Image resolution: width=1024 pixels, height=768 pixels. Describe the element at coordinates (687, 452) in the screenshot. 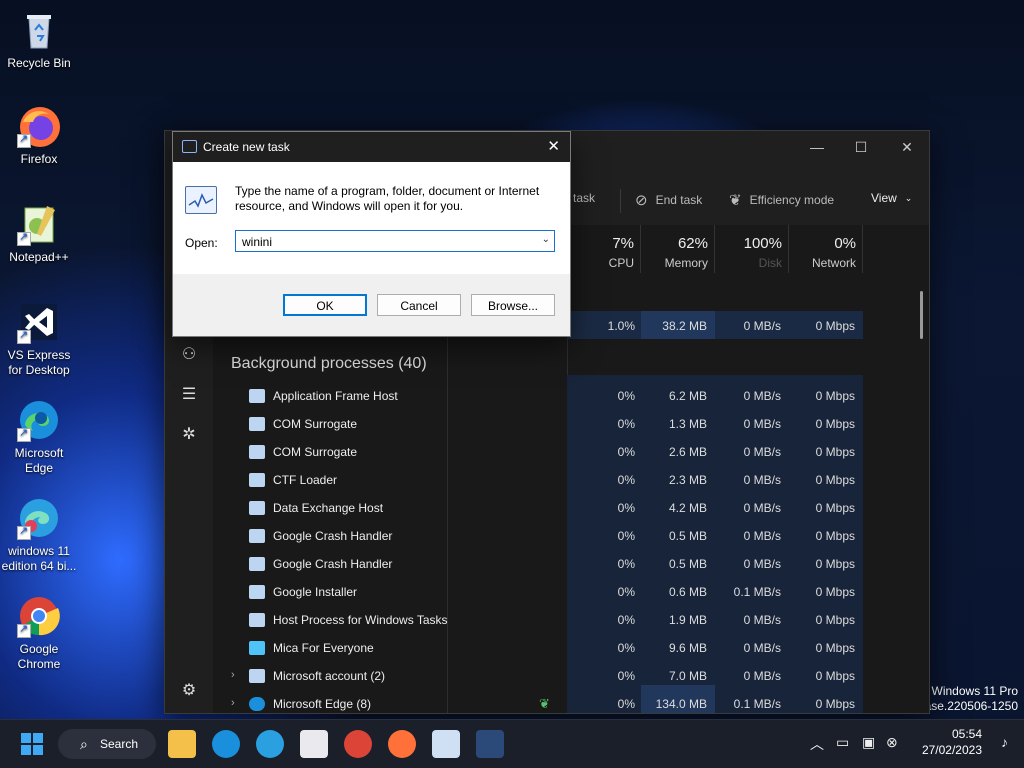

I see `cell-memory: 2.6 MB` at that location.